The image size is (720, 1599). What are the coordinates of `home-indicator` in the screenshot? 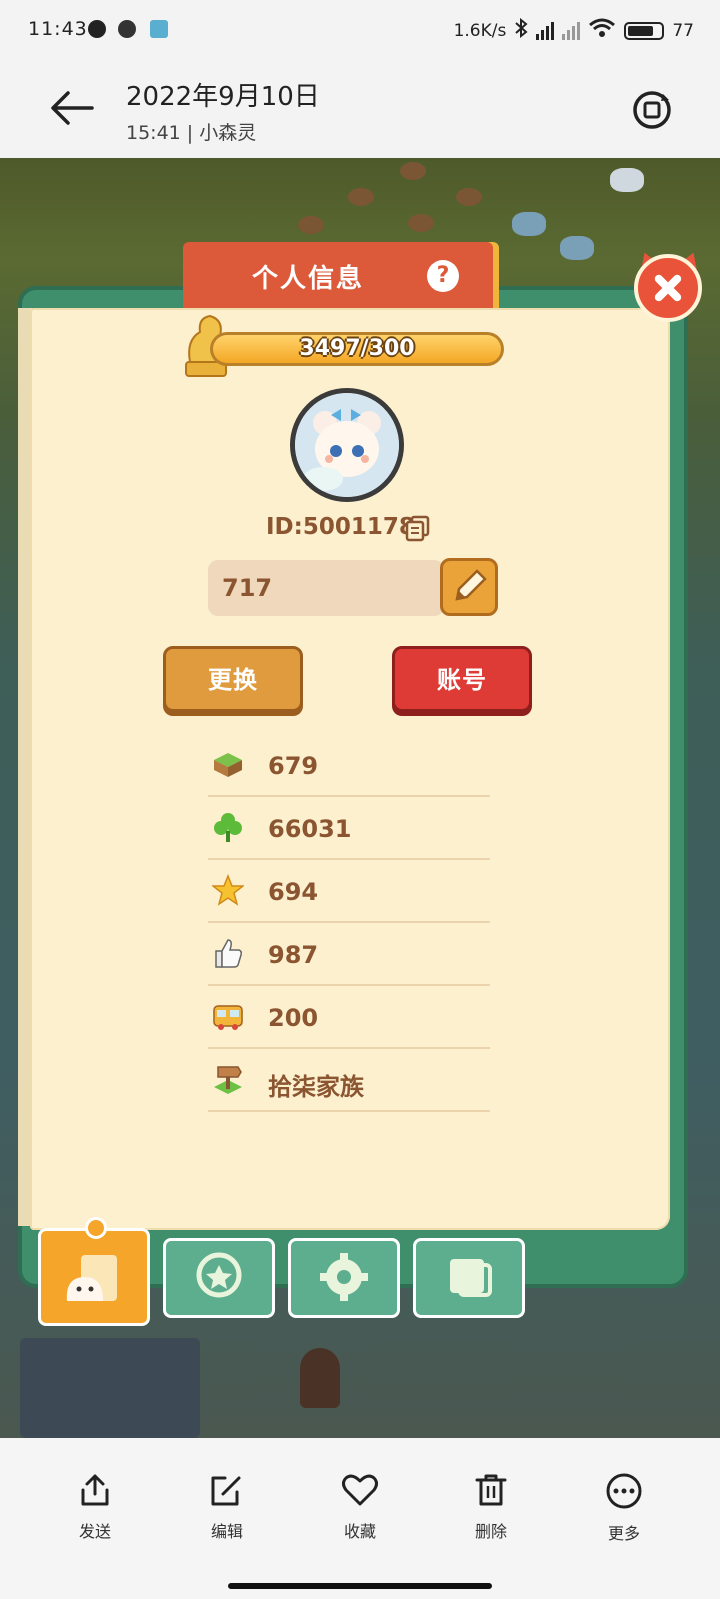 It's located at (360, 1586).